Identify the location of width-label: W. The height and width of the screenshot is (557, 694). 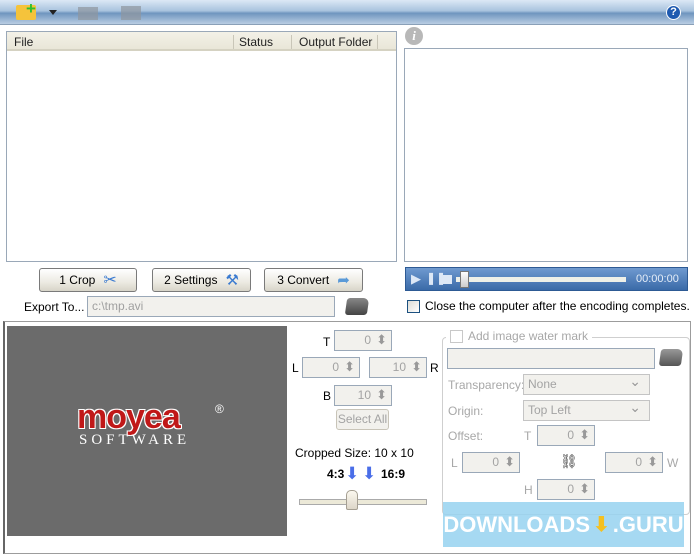
(673, 463).